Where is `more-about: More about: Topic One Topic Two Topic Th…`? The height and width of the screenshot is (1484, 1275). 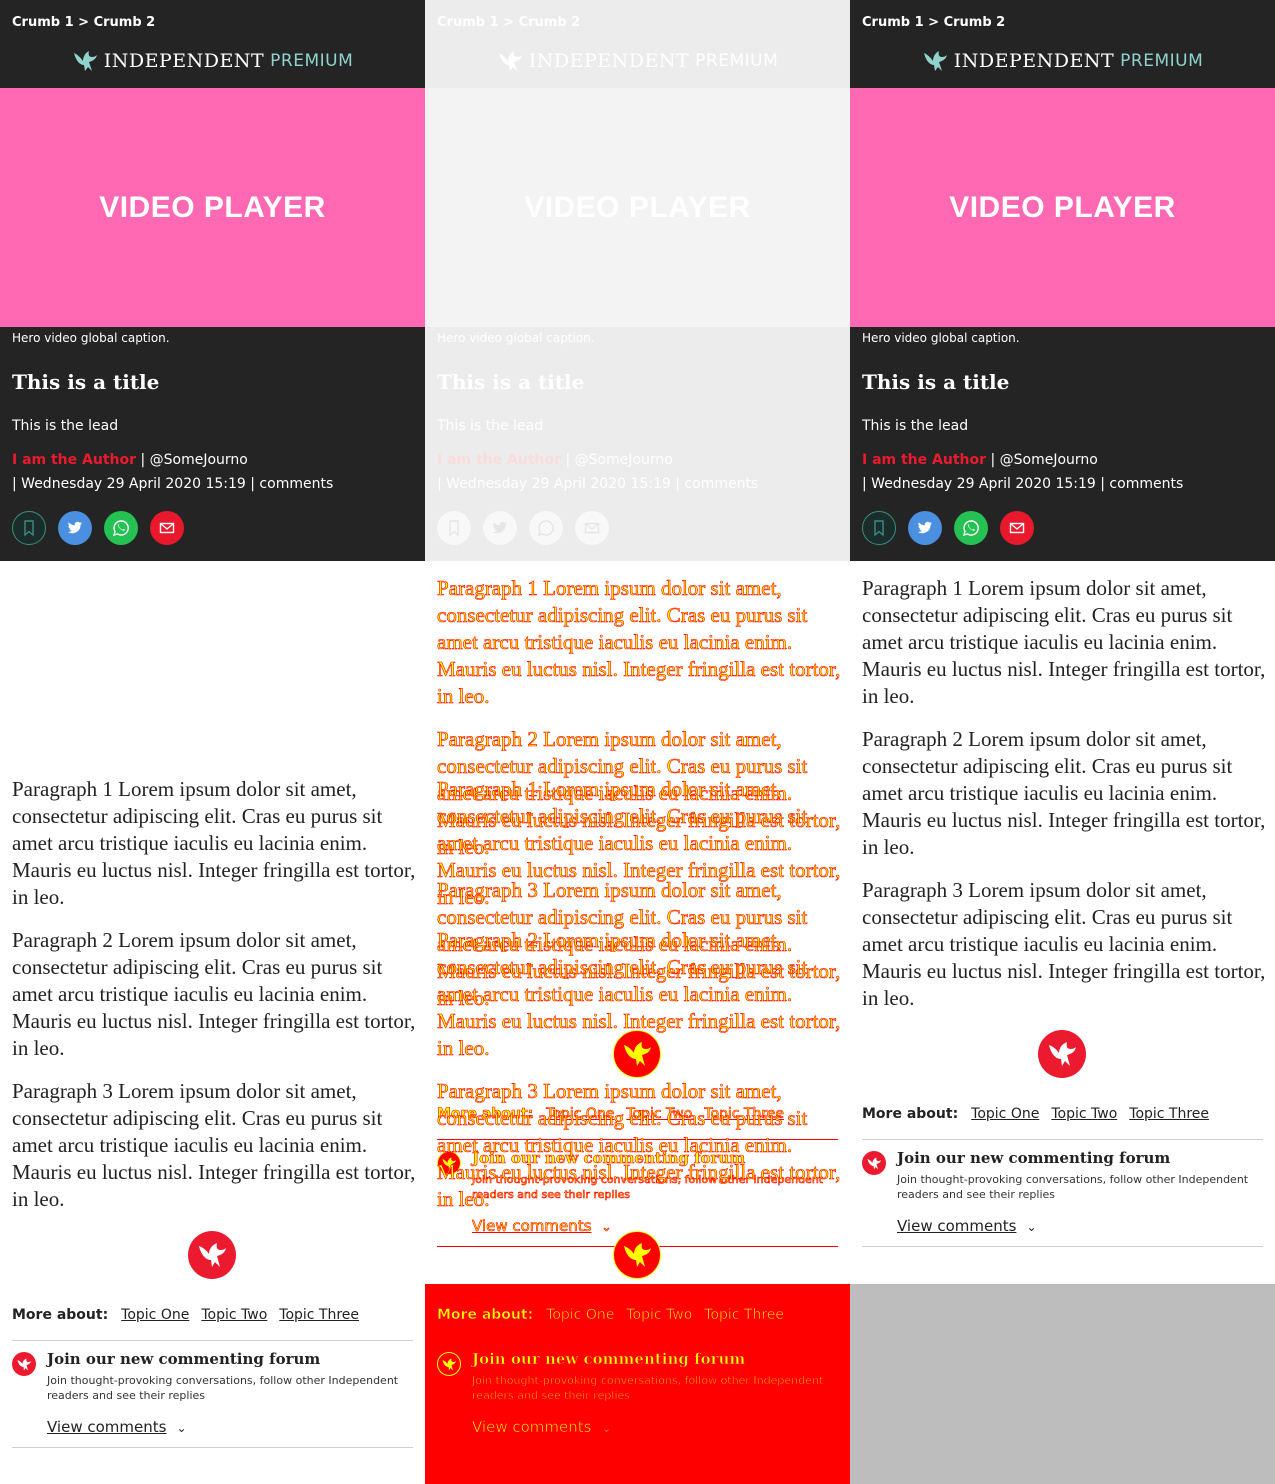
more-about: More about: Topic One Topic Two Topic Th… is located at coordinates (1035, 1114).